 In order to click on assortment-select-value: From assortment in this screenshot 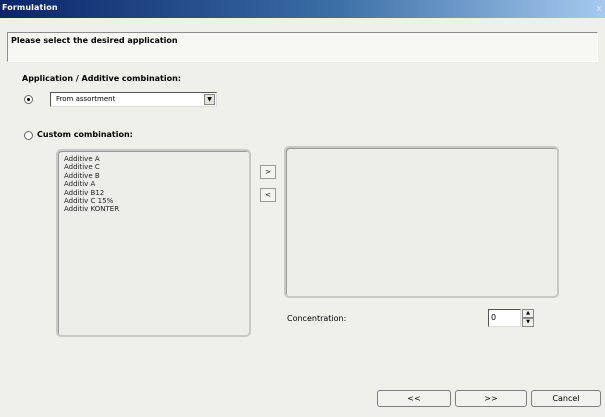, I will do `click(86, 99)`.